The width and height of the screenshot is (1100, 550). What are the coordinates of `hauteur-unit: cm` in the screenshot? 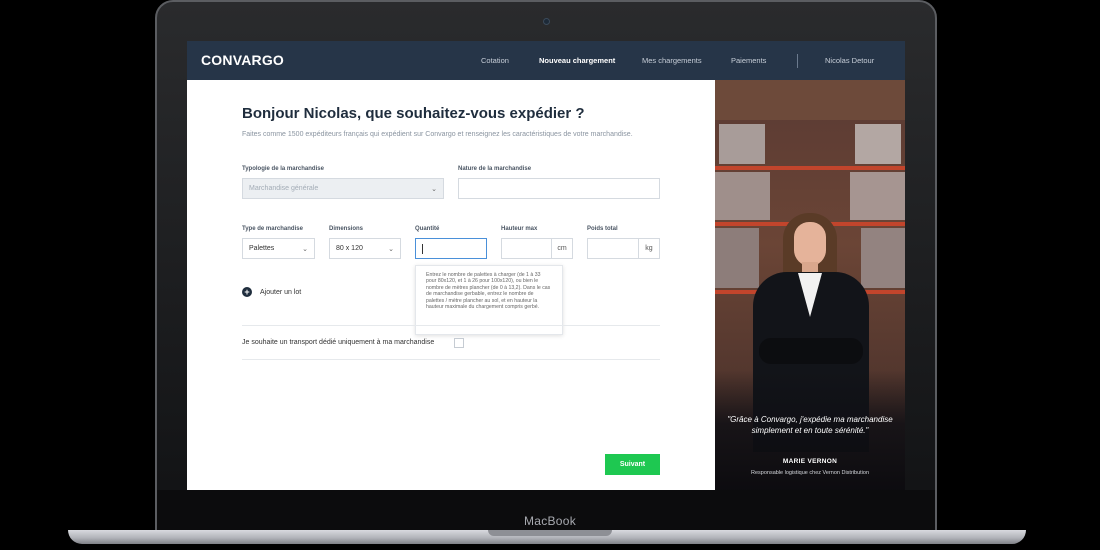 It's located at (562, 248).